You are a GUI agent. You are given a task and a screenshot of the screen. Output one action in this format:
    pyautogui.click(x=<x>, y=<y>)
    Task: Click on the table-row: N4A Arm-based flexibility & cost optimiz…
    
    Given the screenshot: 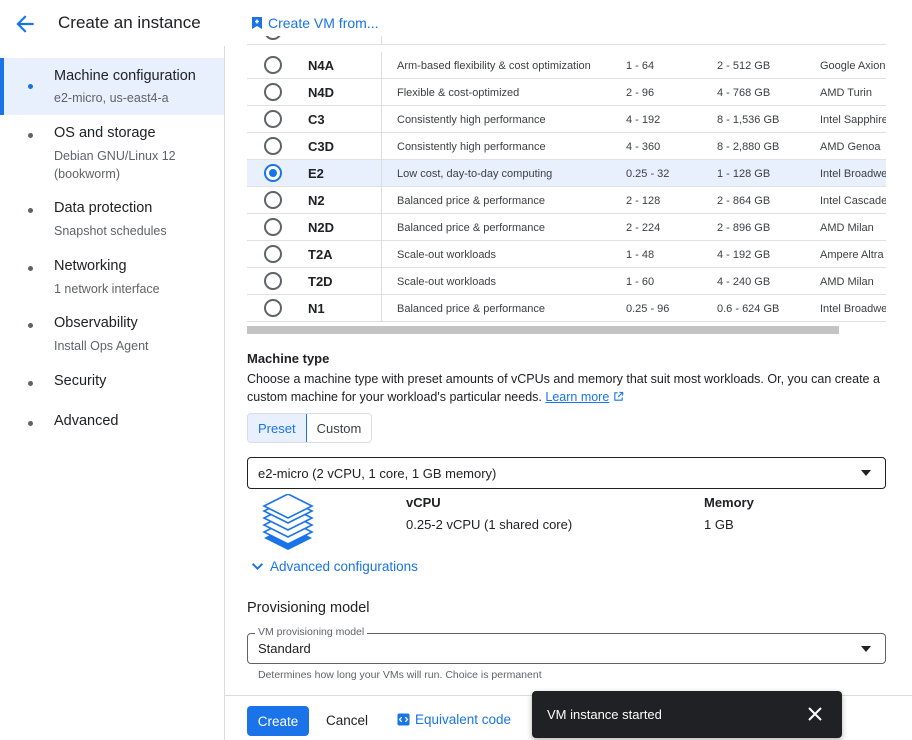 What is the action you would take?
    pyautogui.click(x=566, y=65)
    